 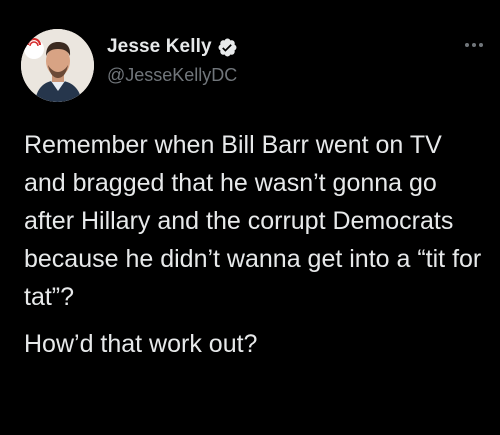 I want to click on avatar-image, so click(x=57, y=65).